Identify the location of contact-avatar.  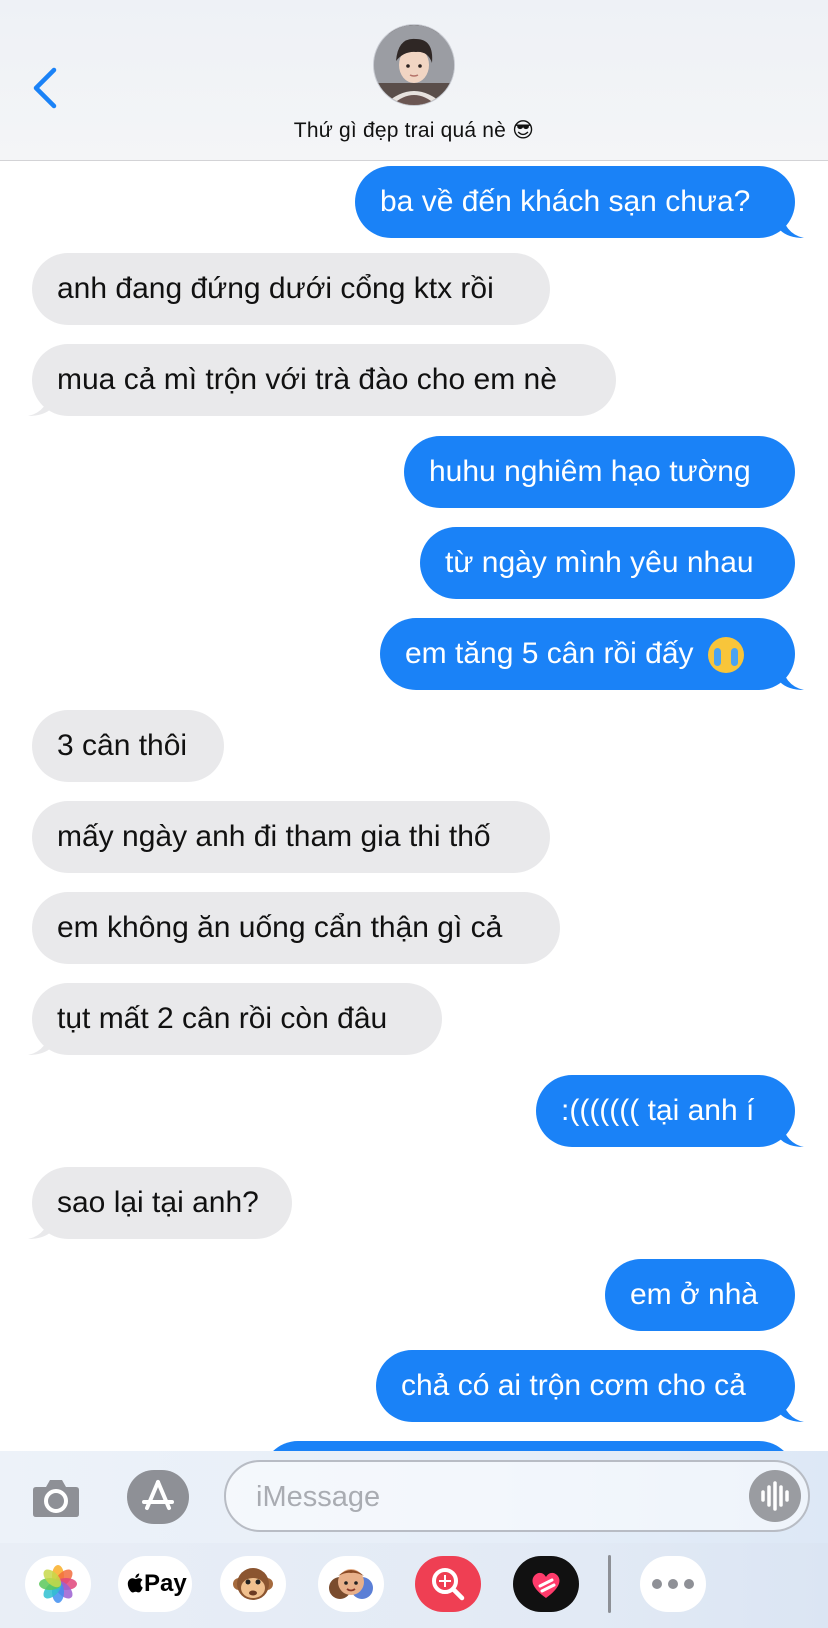
(414, 65).